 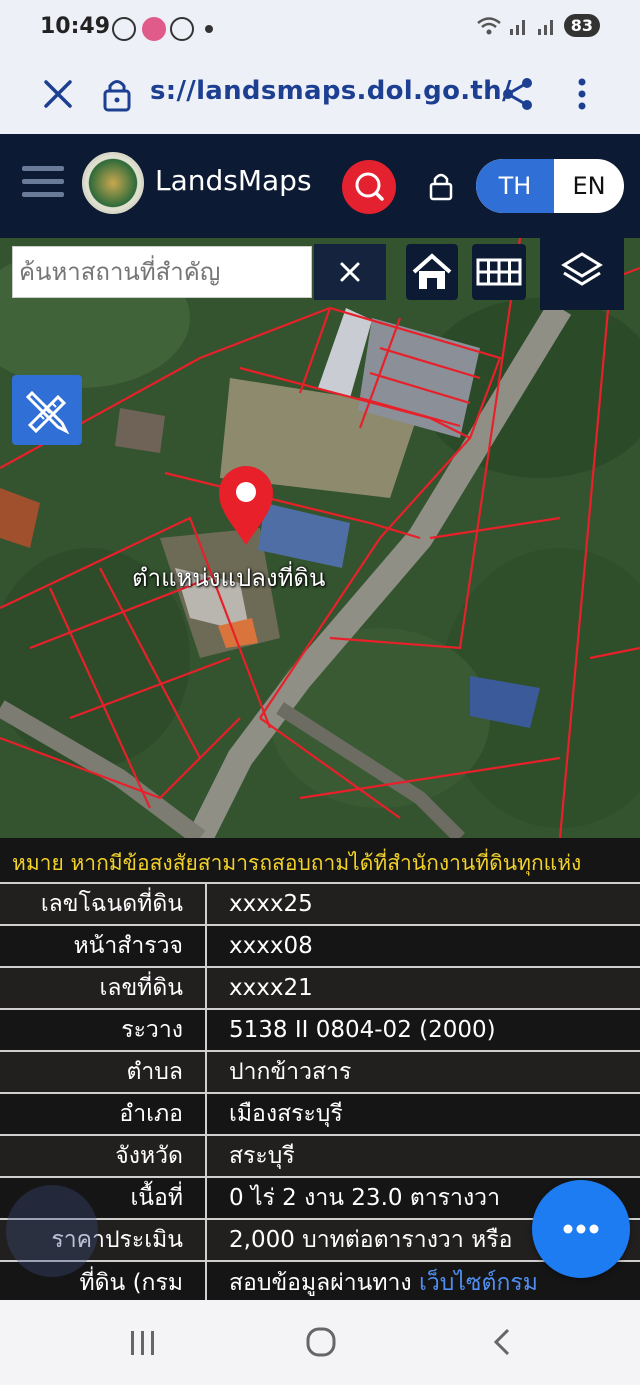 I want to click on notification-dot, so click(x=209, y=29).